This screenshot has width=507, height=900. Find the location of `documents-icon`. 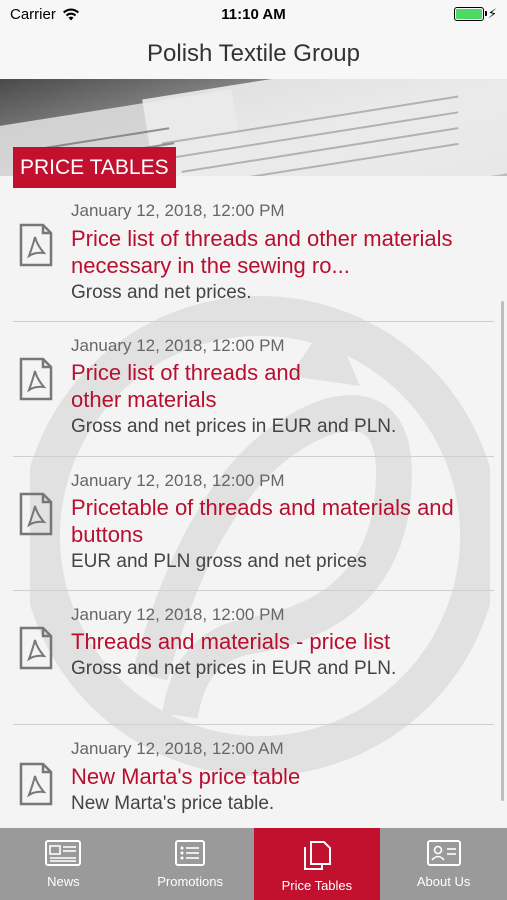

documents-icon is located at coordinates (317, 855).